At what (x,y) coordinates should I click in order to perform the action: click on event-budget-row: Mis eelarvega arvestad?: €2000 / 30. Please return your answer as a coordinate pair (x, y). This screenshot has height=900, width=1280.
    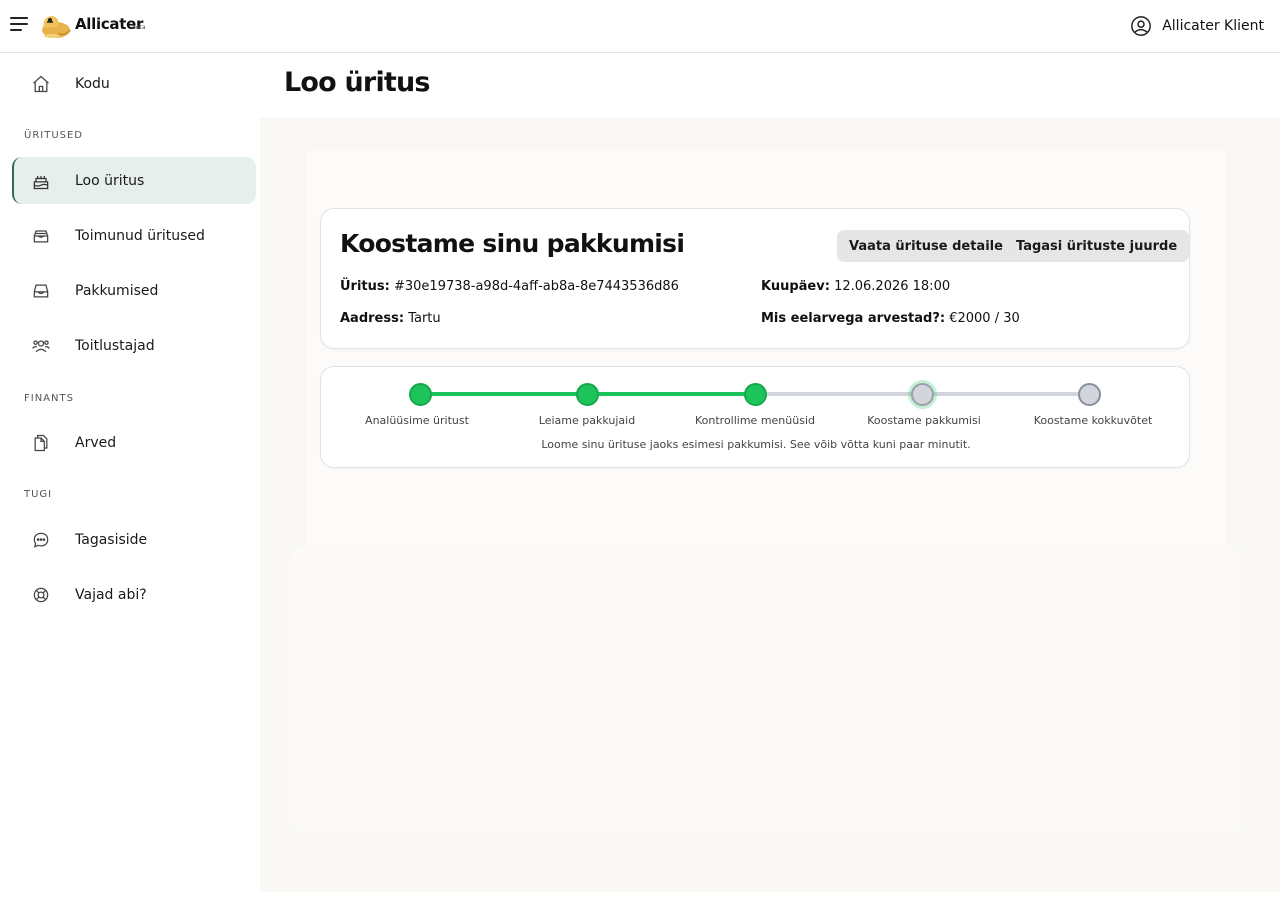
    Looking at the image, I should click on (890, 318).